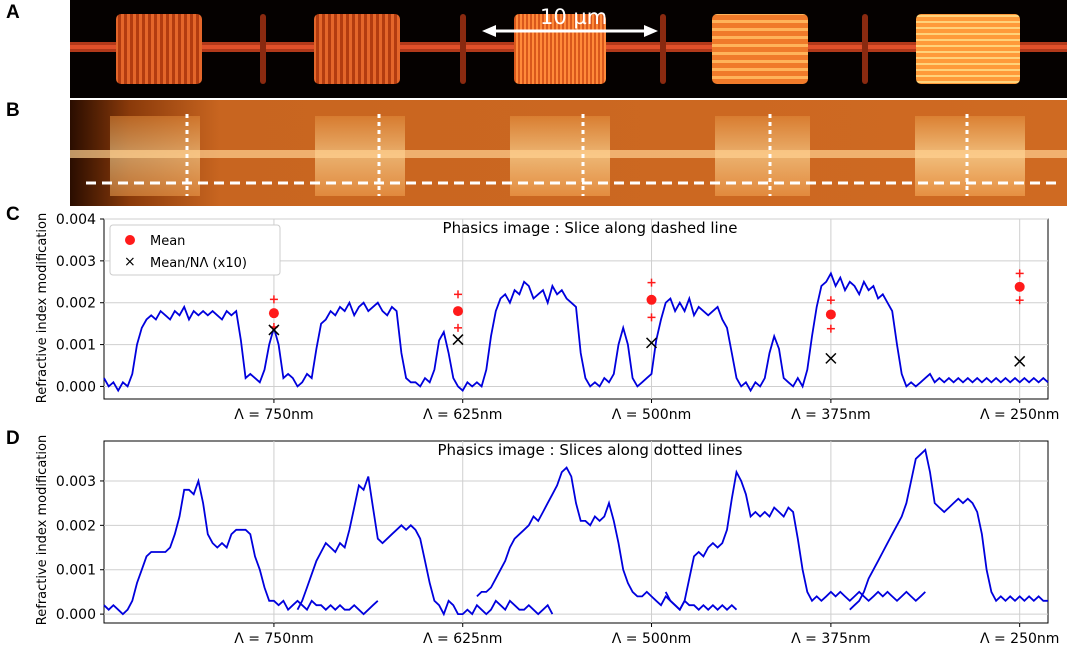 This screenshot has width=1069, height=655. Describe the element at coordinates (830, 415) in the screenshot. I see `chart-c-xtick-label: Λ = 375nm` at that location.